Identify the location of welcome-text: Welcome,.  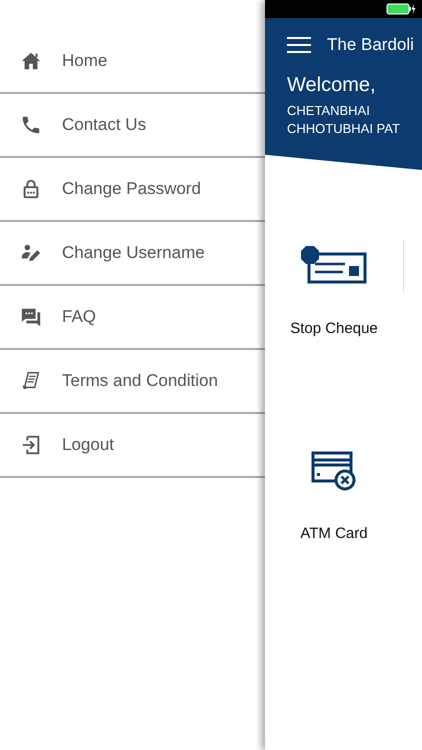
(332, 85).